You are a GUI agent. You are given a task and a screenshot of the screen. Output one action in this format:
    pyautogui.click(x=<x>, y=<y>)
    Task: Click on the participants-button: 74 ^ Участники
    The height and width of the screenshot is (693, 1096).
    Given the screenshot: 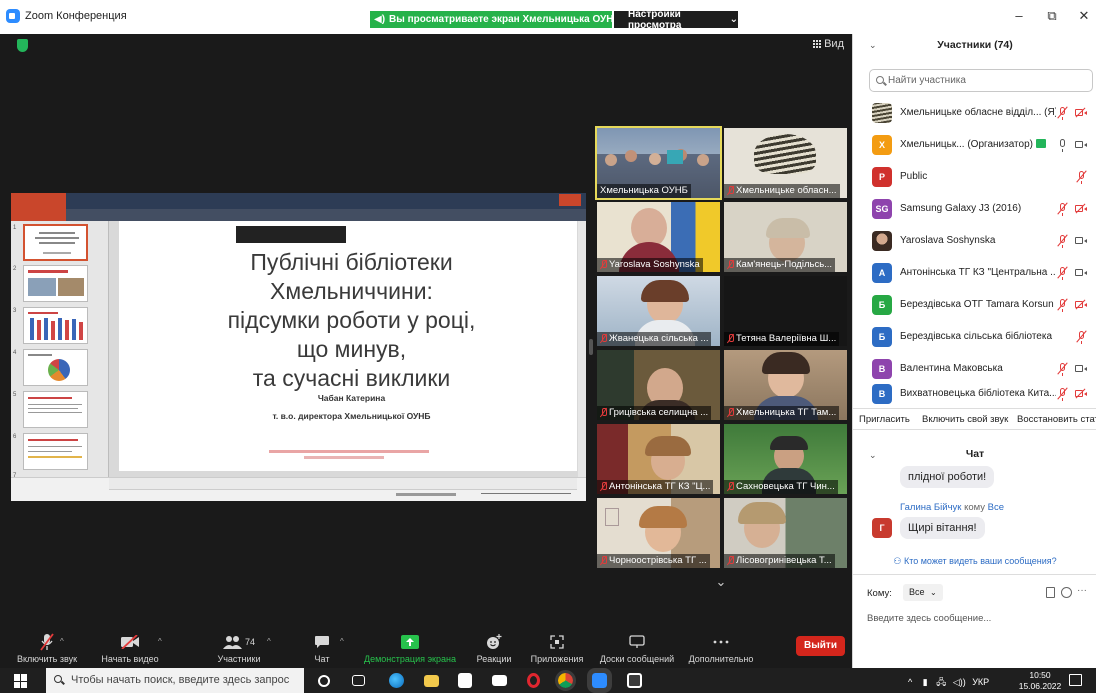 What is the action you would take?
    pyautogui.click(x=239, y=648)
    